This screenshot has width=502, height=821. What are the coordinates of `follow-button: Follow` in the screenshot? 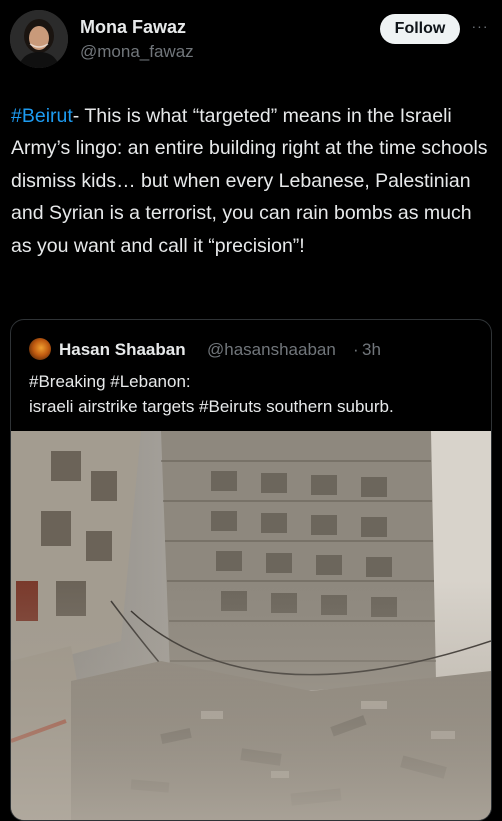 It's located at (420, 29).